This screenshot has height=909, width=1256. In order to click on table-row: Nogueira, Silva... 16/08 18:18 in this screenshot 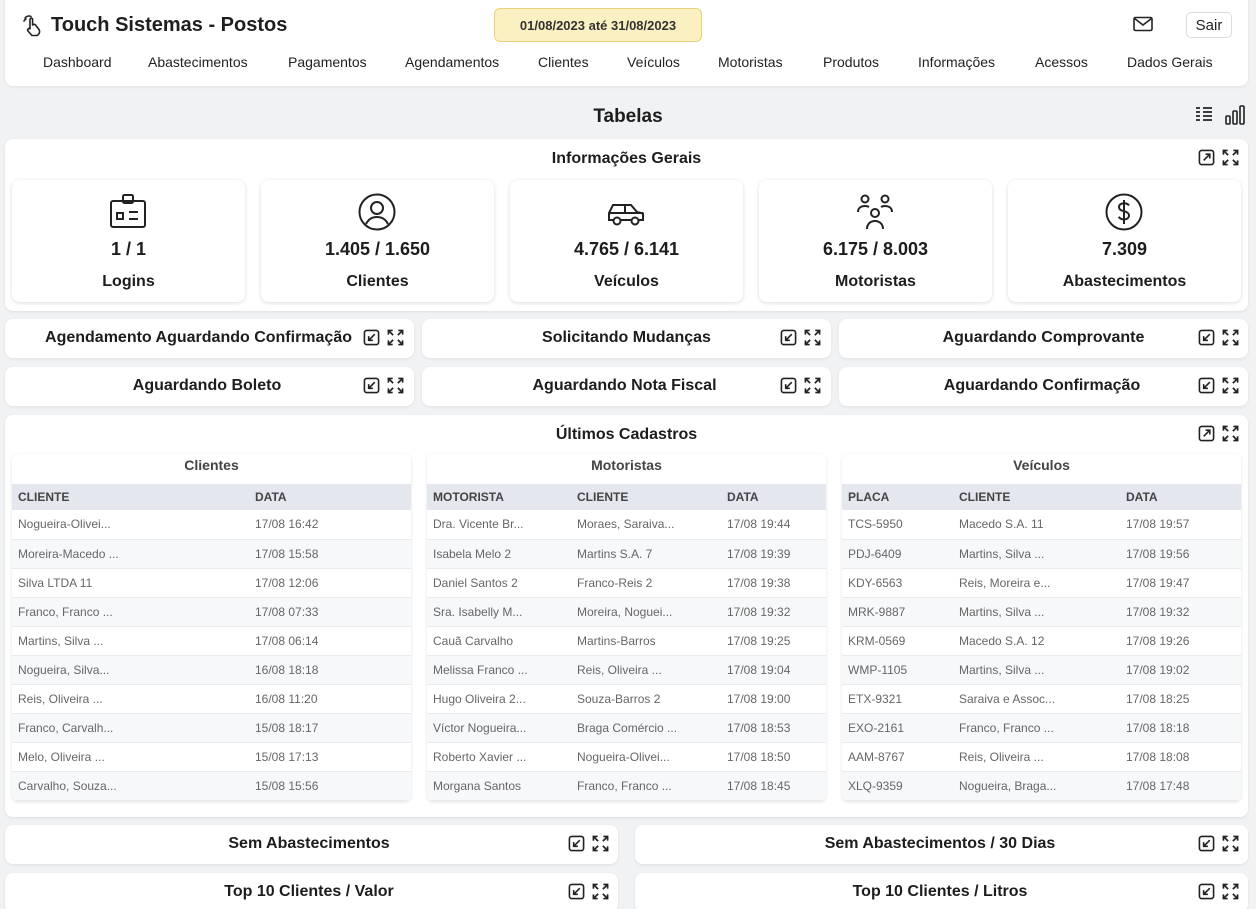, I will do `click(211, 670)`.